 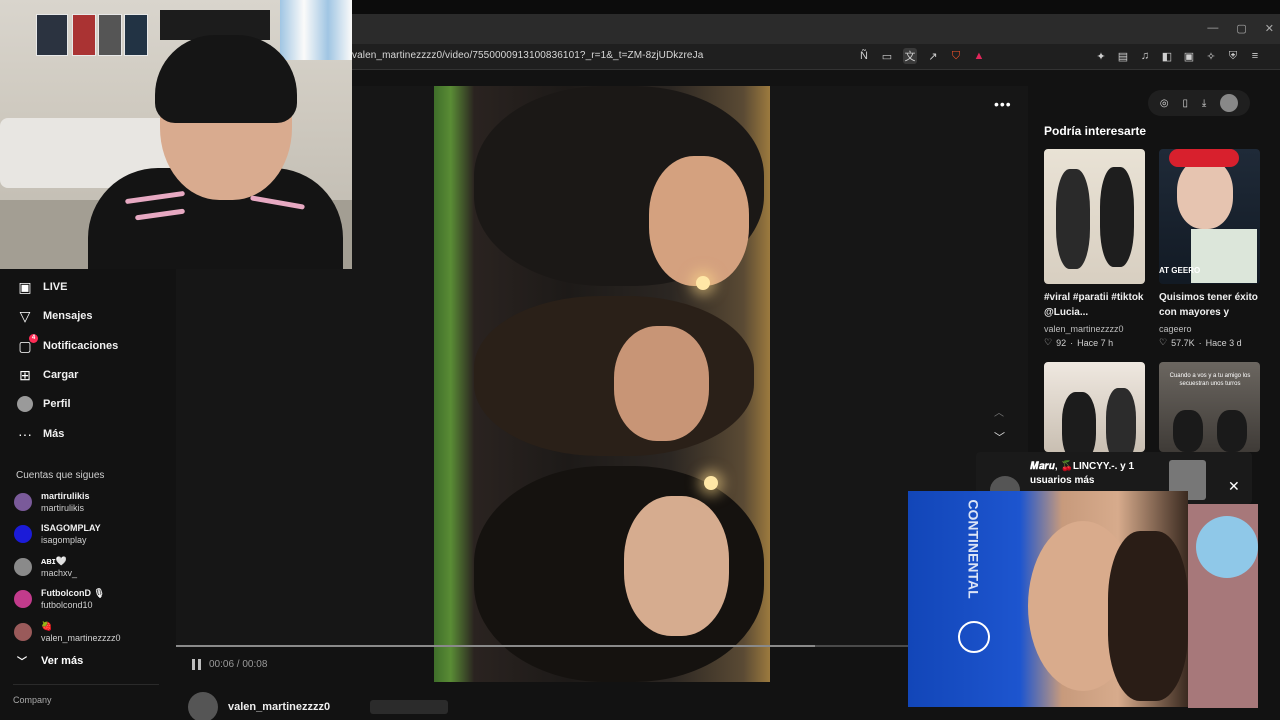 I want to click on see-more-label: Ver más, so click(x=62, y=660).